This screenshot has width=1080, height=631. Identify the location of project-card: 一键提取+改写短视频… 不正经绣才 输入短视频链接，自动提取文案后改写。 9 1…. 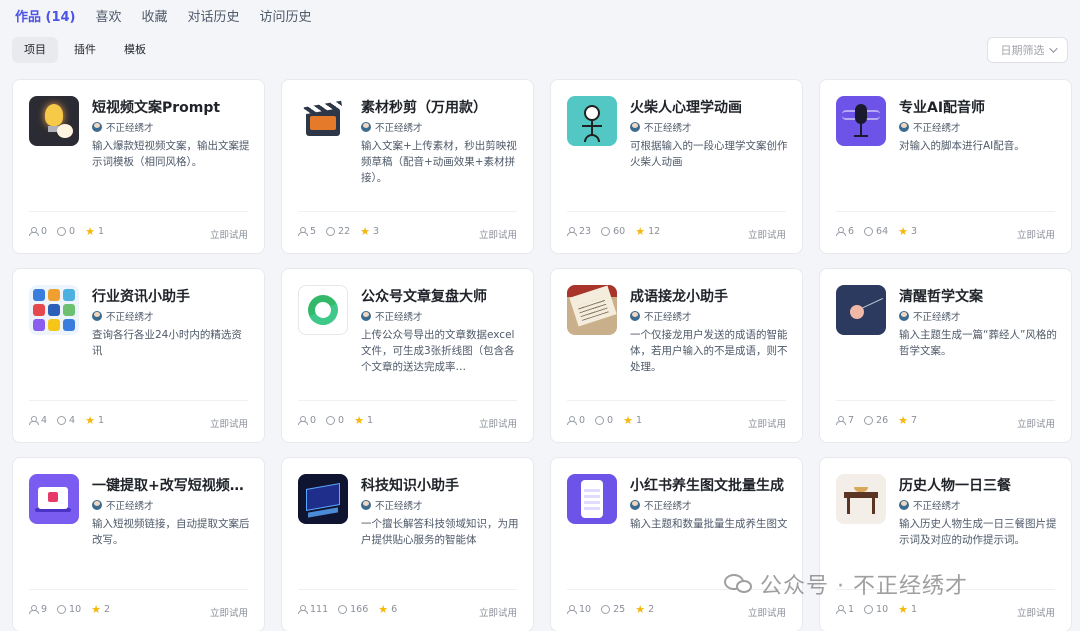
(138, 544).